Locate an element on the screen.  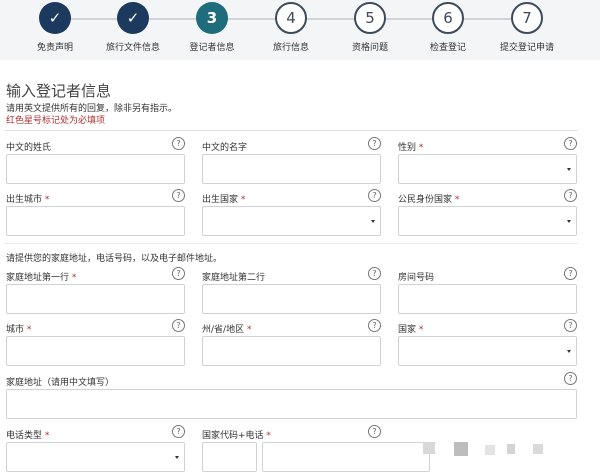
step-3-number: 3 is located at coordinates (212, 18).